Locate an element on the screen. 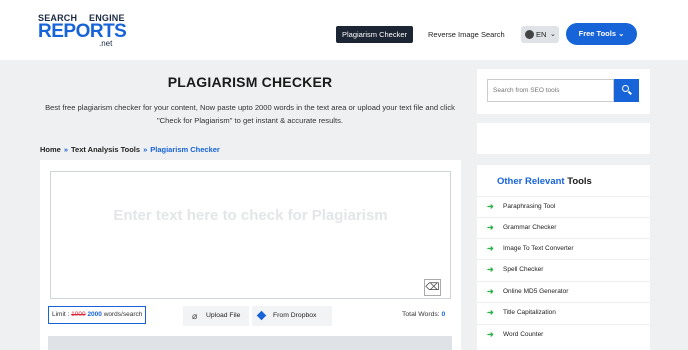 The image size is (688, 350). language-label: EN is located at coordinates (541, 34).